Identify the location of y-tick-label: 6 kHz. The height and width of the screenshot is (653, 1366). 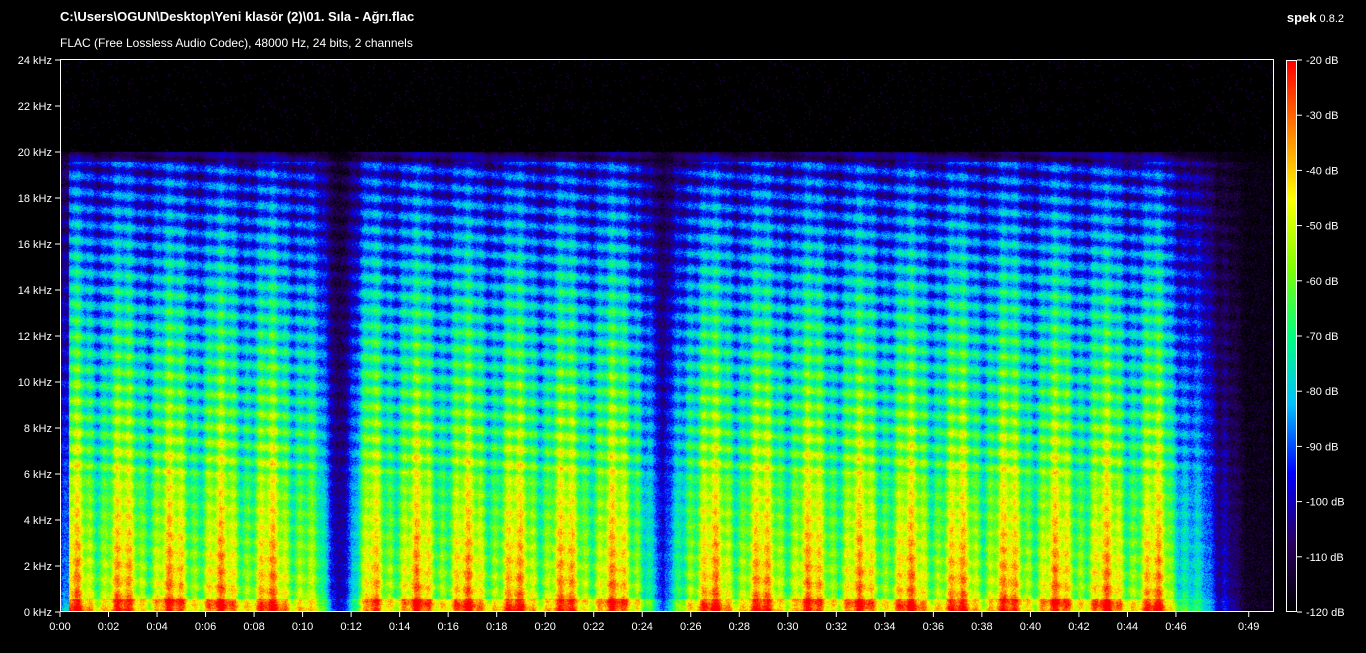
(38, 475).